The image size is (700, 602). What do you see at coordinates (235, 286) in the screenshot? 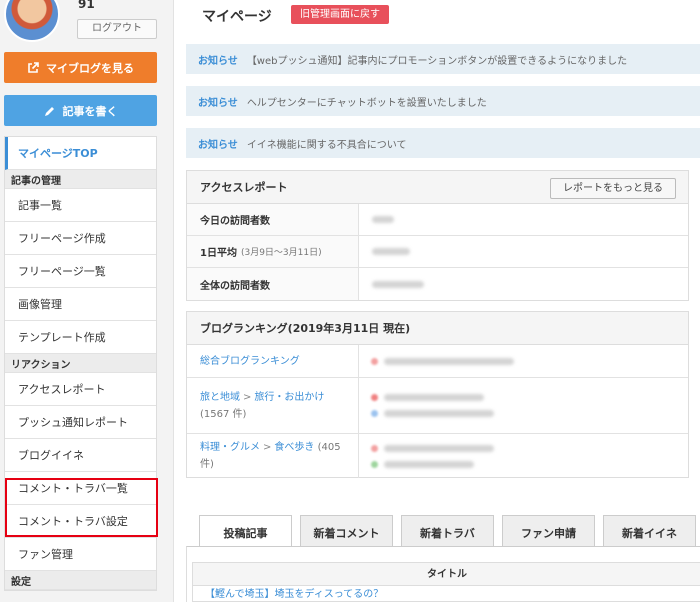
I see `stat-label-text: 全体の訪問者数` at bounding box center [235, 286].